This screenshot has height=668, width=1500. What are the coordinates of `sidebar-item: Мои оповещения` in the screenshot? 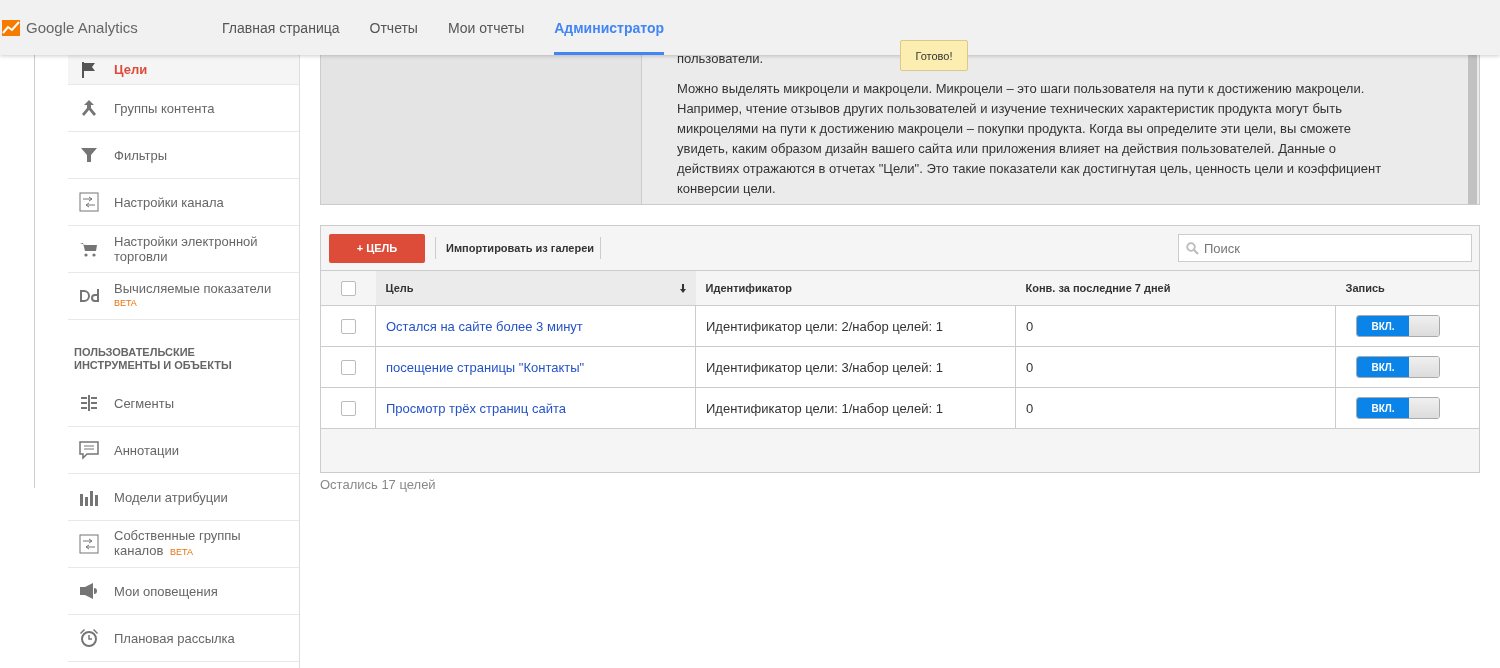 It's located at (183, 591).